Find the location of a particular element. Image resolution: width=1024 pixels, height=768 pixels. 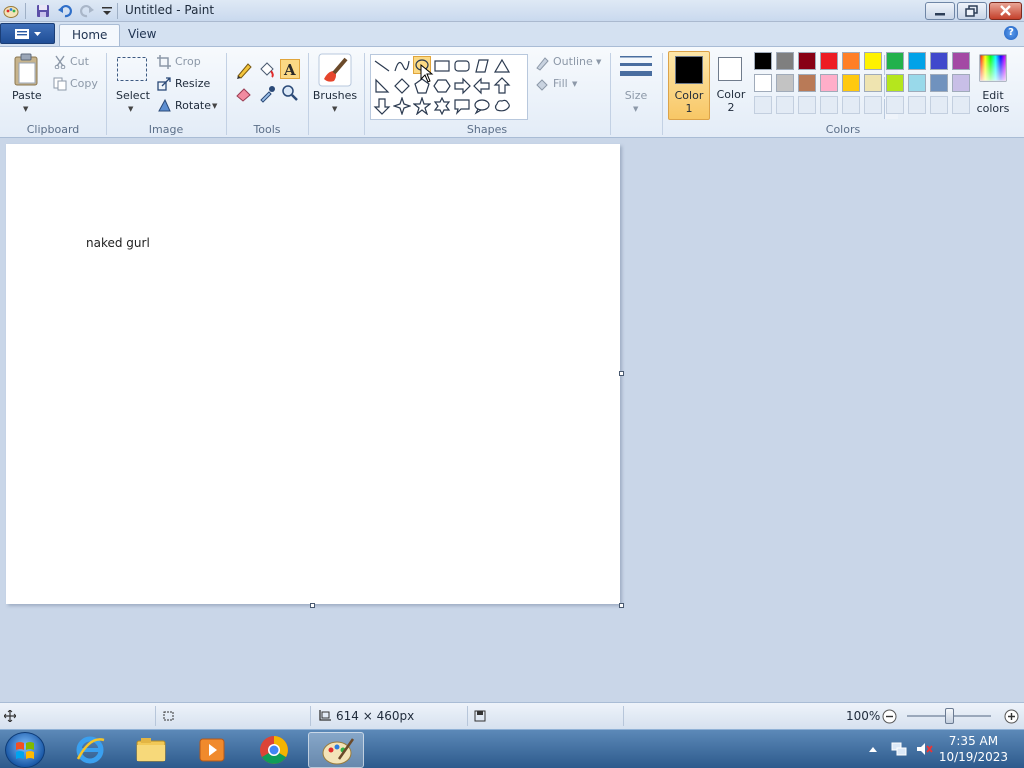

select-dropdown-icon: ▼ is located at coordinates (130, 109).